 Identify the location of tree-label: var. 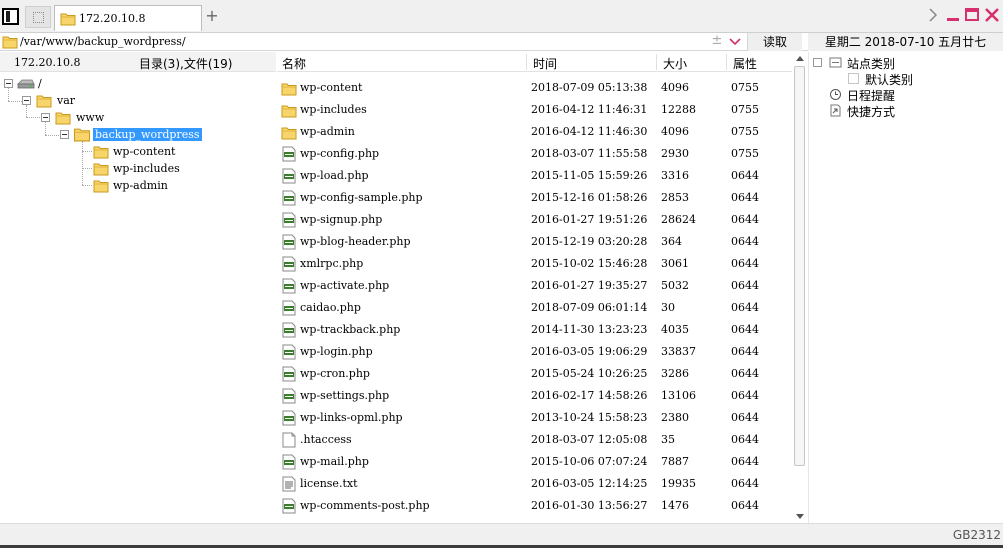
(66, 100).